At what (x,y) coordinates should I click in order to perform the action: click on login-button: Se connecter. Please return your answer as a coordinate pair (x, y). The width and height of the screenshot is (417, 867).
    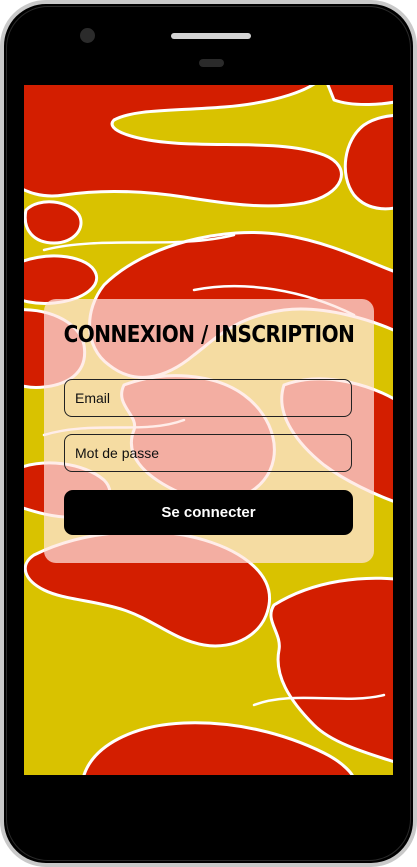
    Looking at the image, I should click on (208, 512).